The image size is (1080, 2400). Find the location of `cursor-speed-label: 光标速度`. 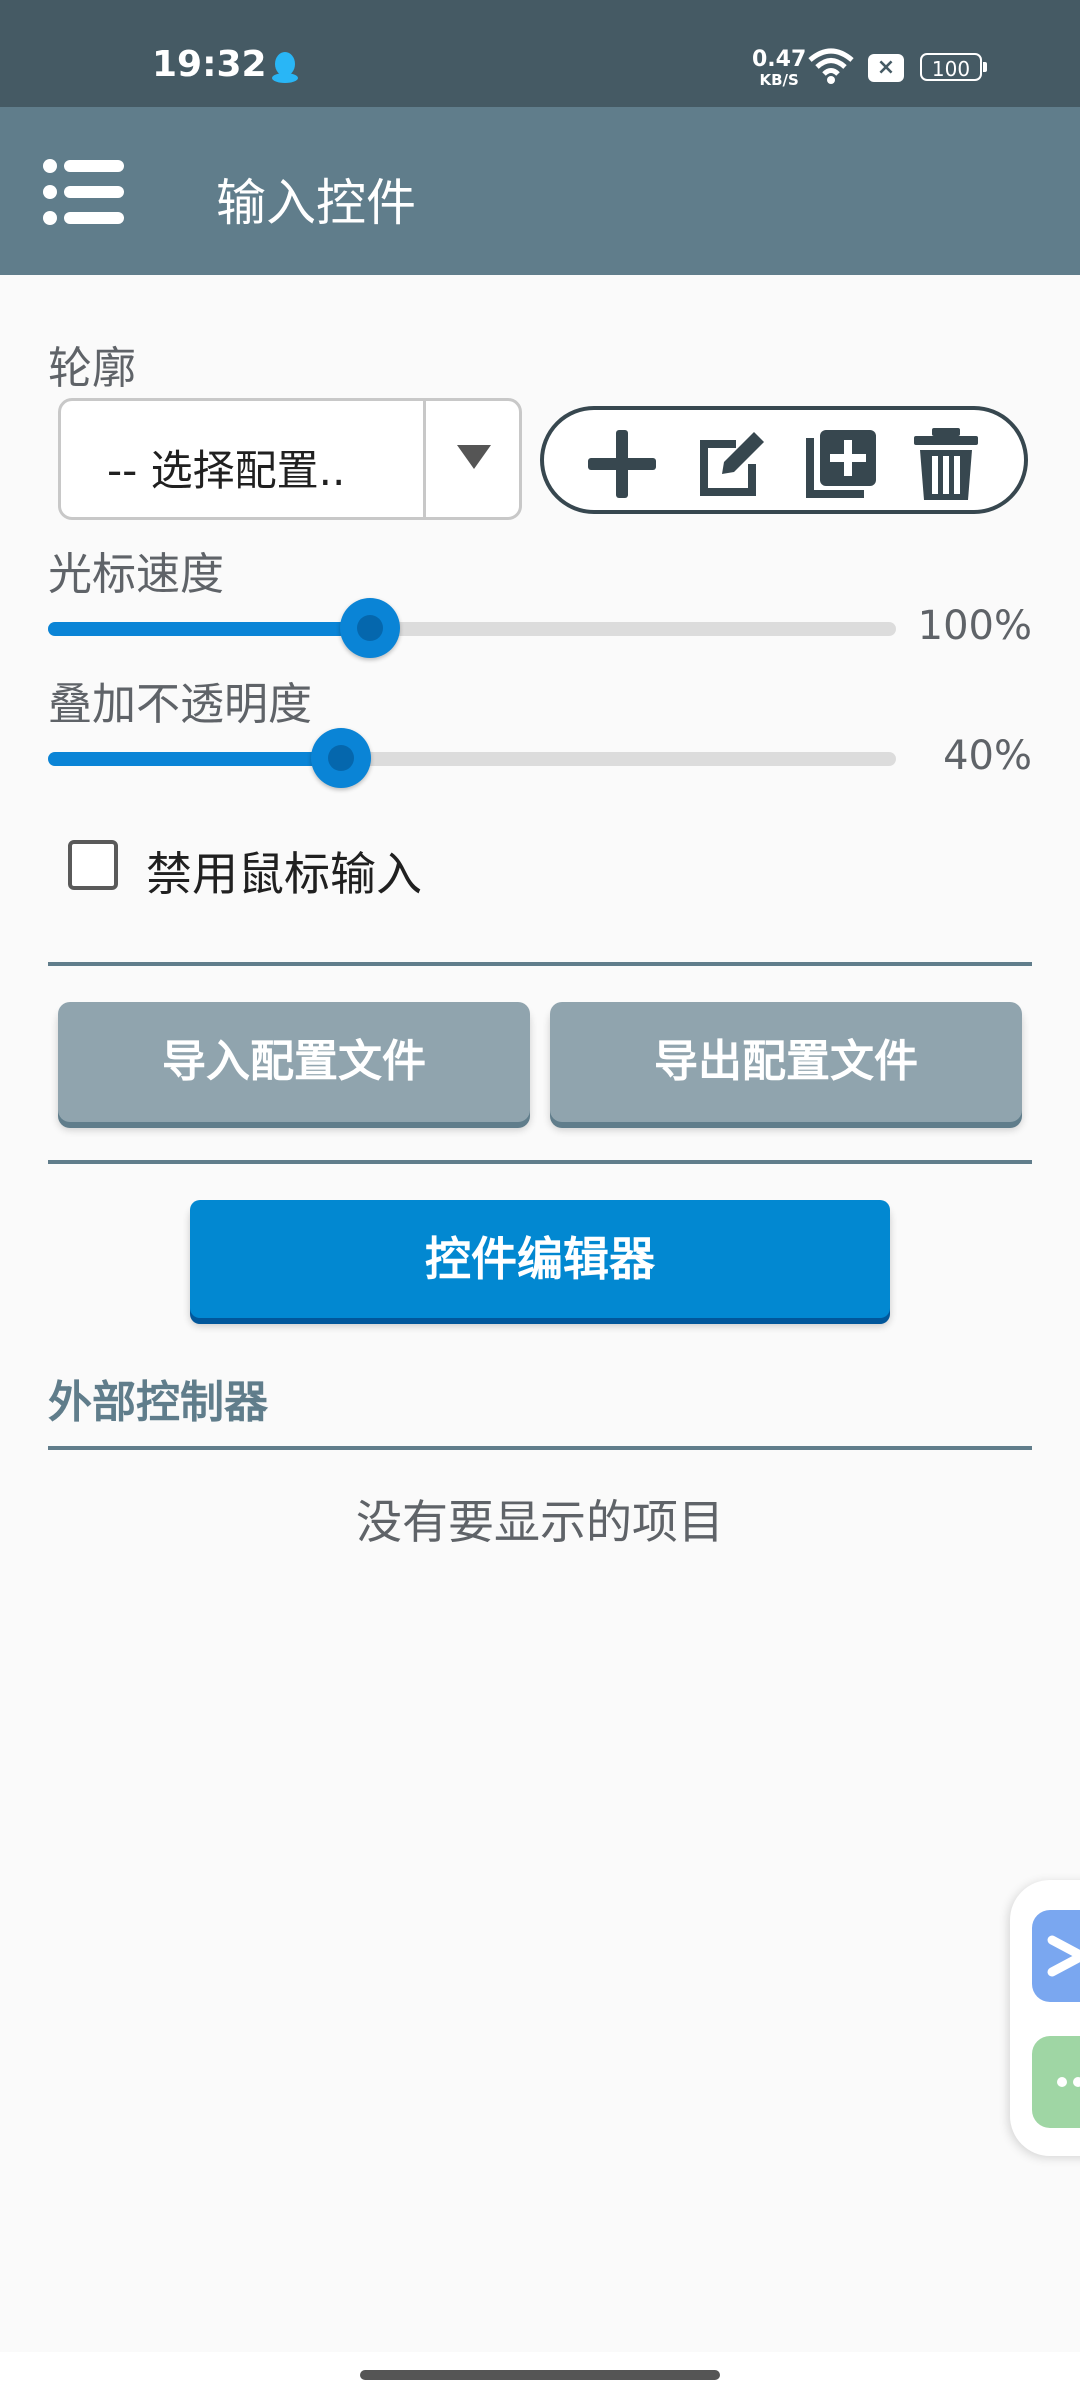

cursor-speed-label: 光标速度 is located at coordinates (136, 574).